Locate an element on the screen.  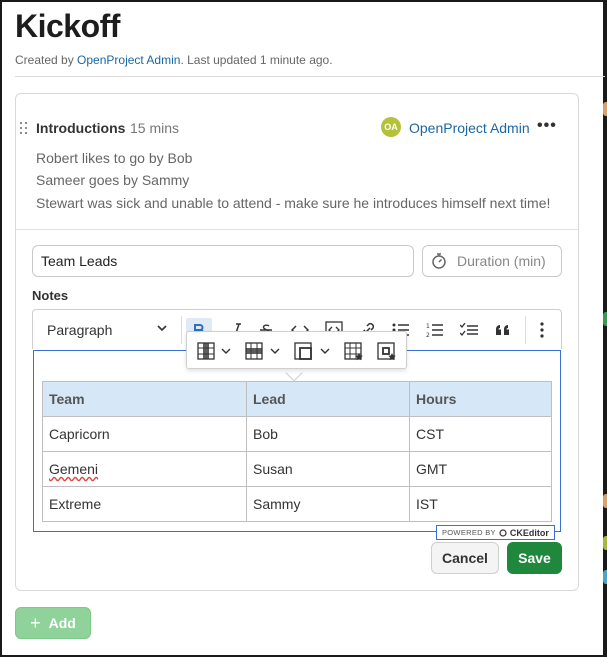
table-header: Team is located at coordinates (144, 399).